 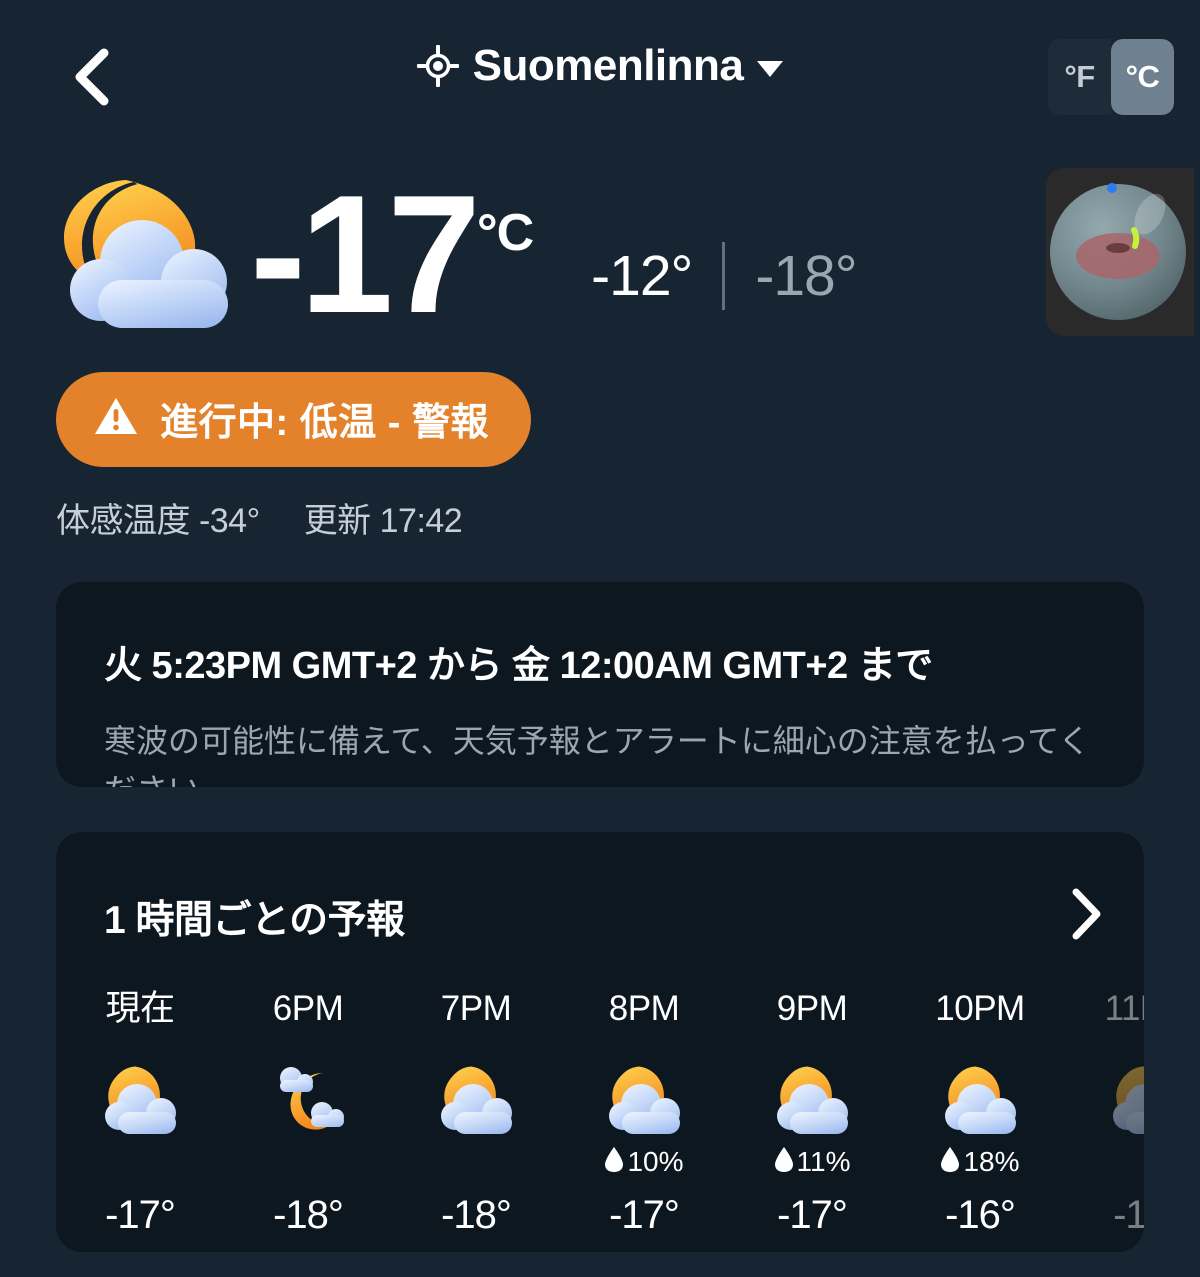 I want to click on hourly-item-precipitation: 11%, so click(x=812, y=1162).